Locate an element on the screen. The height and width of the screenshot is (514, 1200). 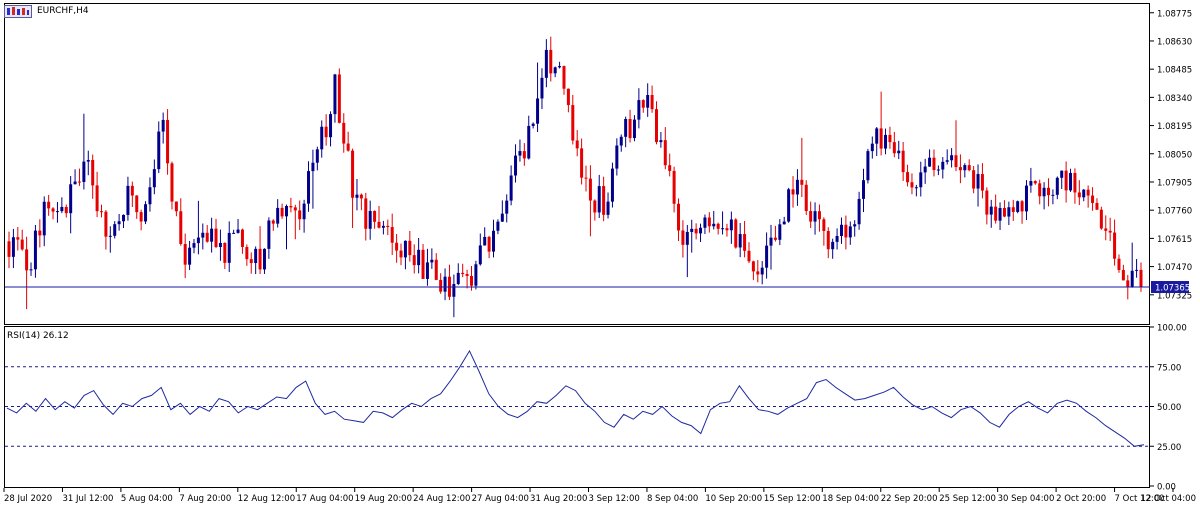
rsi-tick-label: 100.00 is located at coordinates (1172, 329).